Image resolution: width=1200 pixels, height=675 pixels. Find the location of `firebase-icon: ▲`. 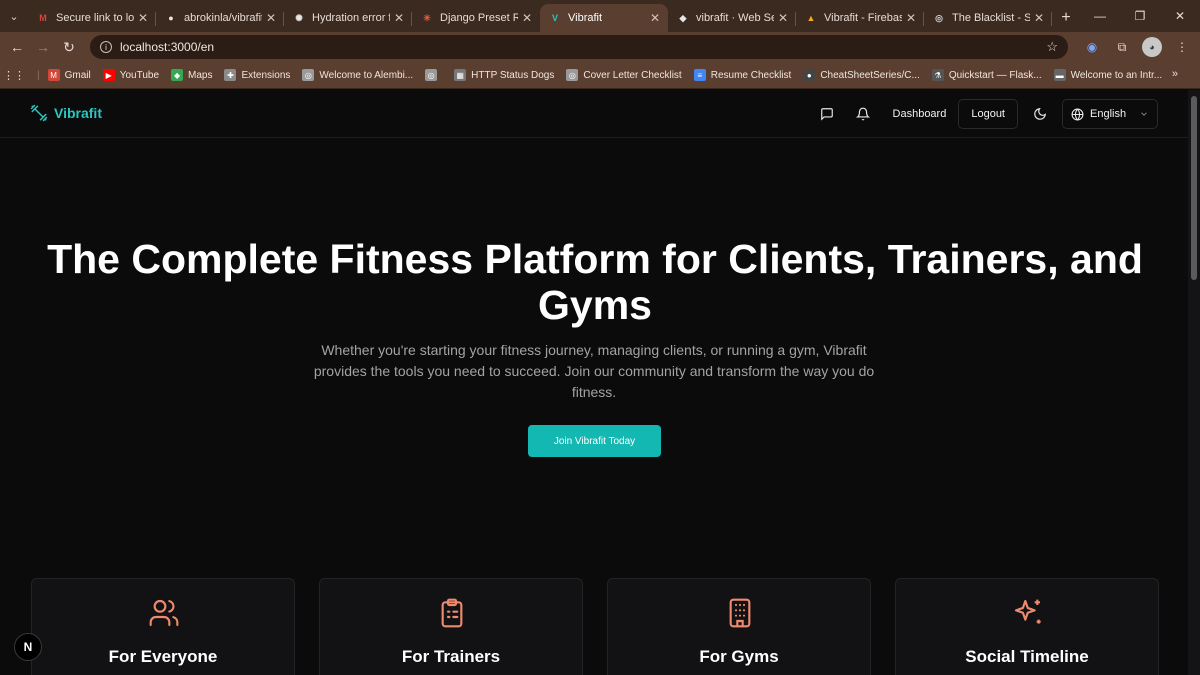

firebase-icon: ▲ is located at coordinates (811, 18).